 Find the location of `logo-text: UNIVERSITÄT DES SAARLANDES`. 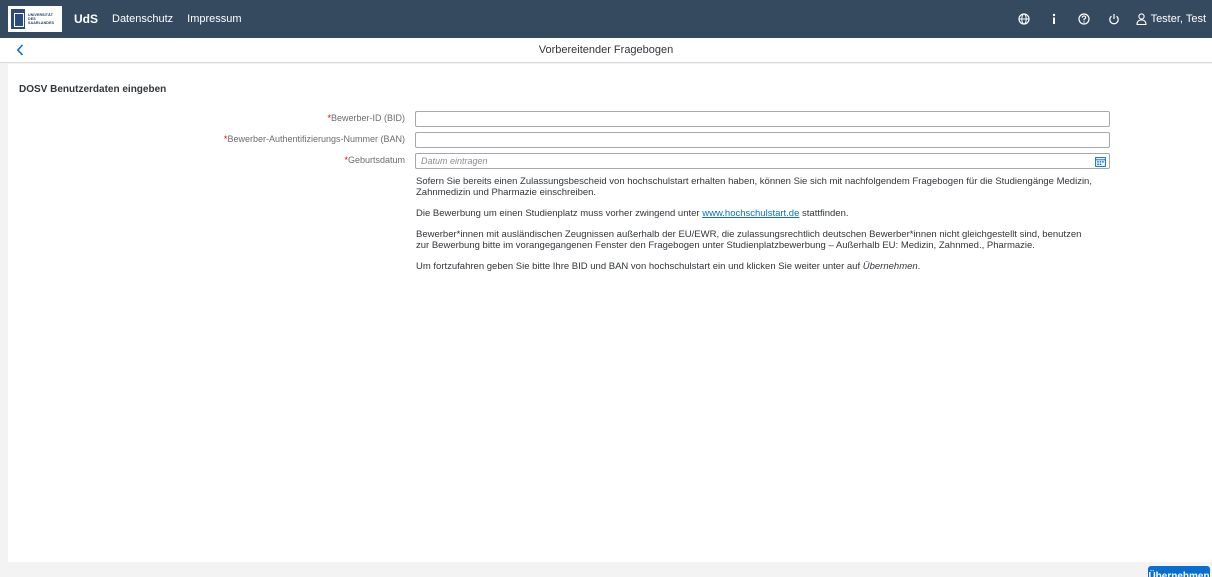

logo-text: UNIVERSITÄT DES SAARLANDES is located at coordinates (41, 19).